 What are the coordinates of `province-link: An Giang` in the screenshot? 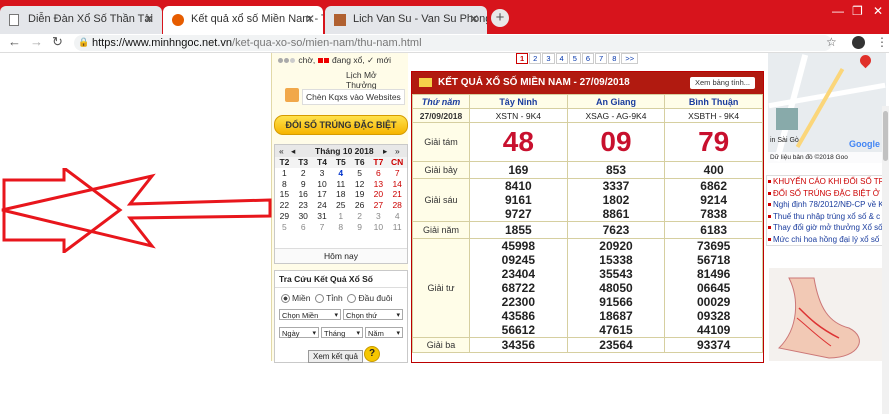 It's located at (616, 101).